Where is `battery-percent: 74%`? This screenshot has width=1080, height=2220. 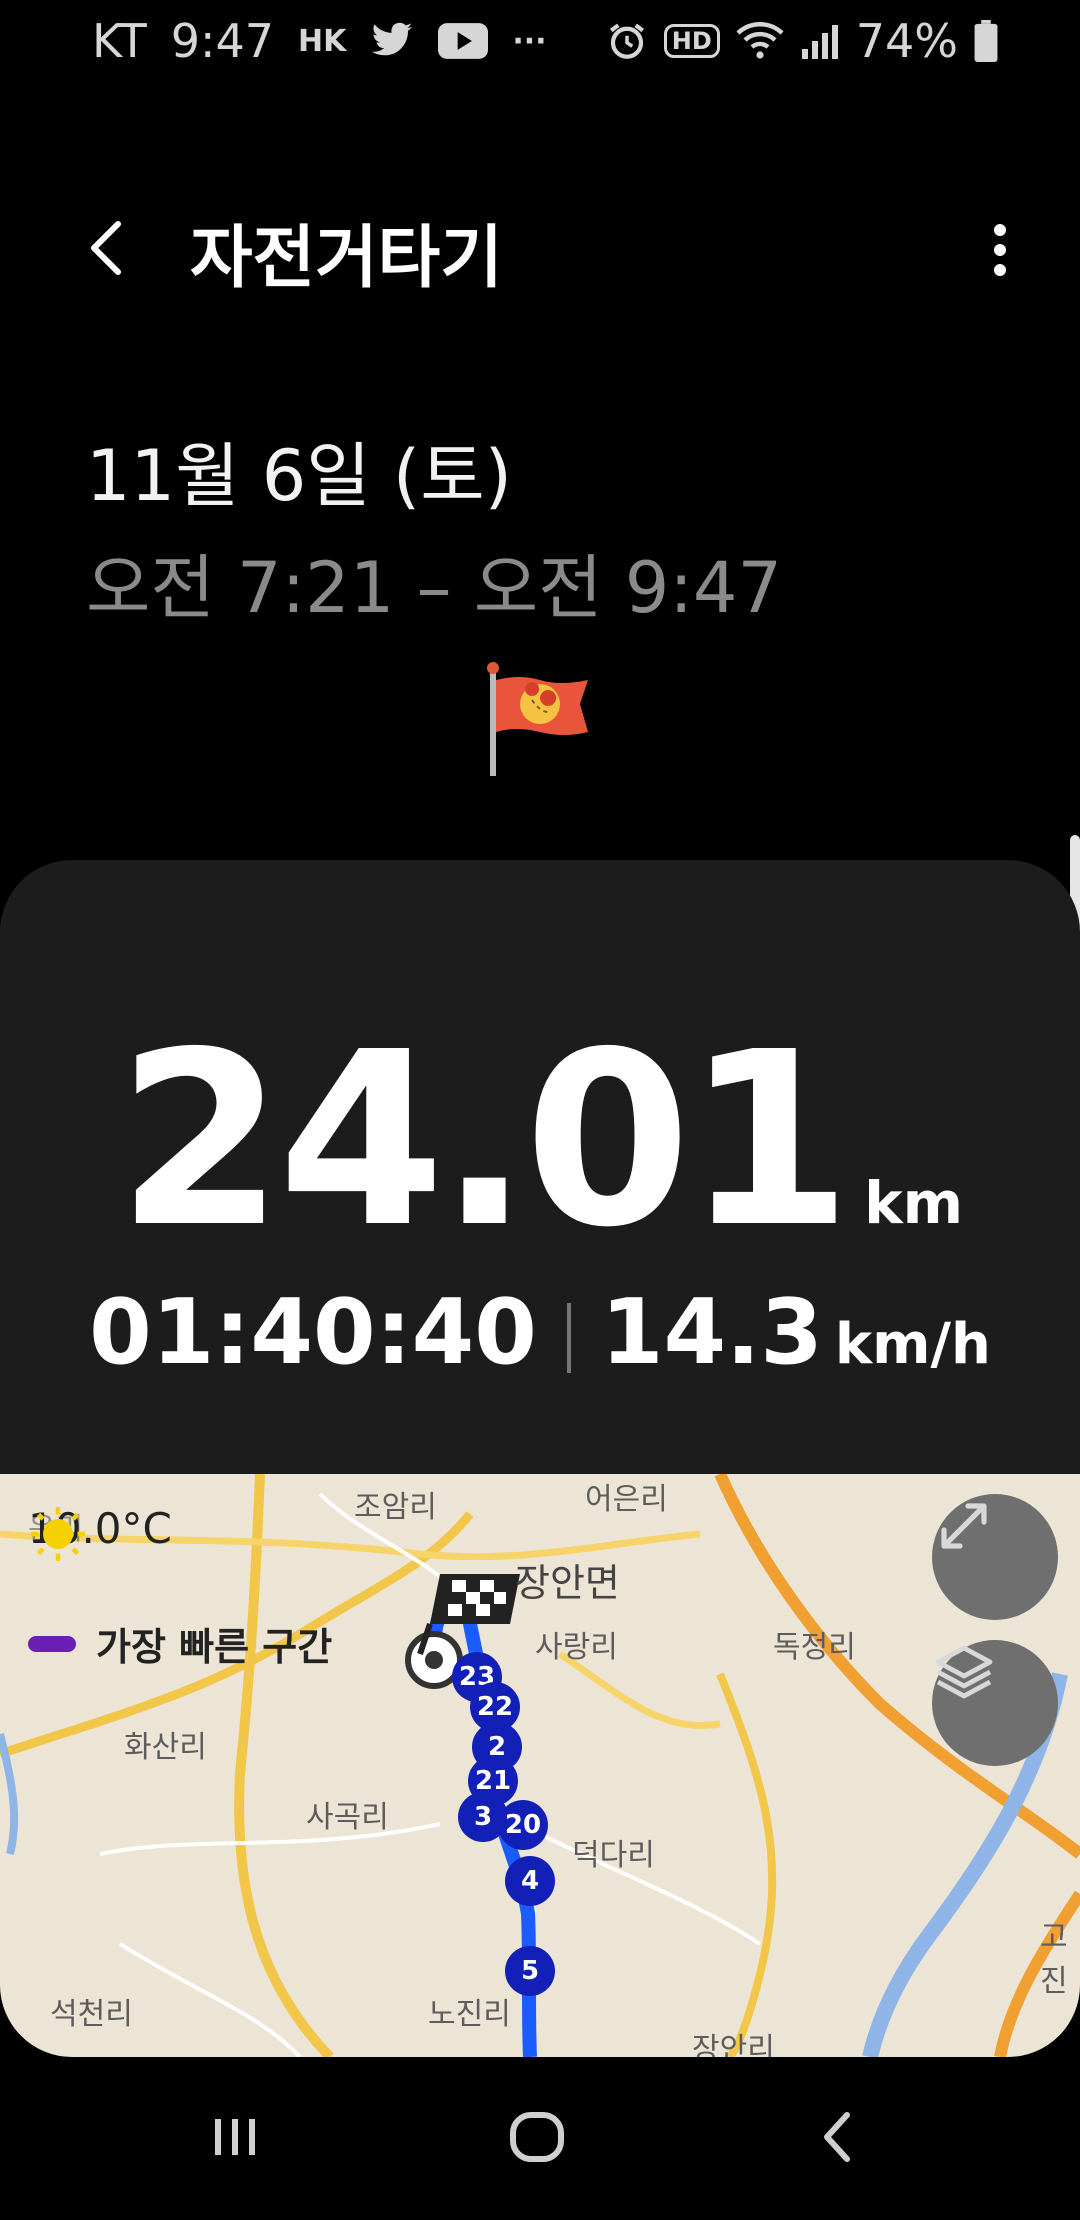 battery-percent: 74% is located at coordinates (906, 41).